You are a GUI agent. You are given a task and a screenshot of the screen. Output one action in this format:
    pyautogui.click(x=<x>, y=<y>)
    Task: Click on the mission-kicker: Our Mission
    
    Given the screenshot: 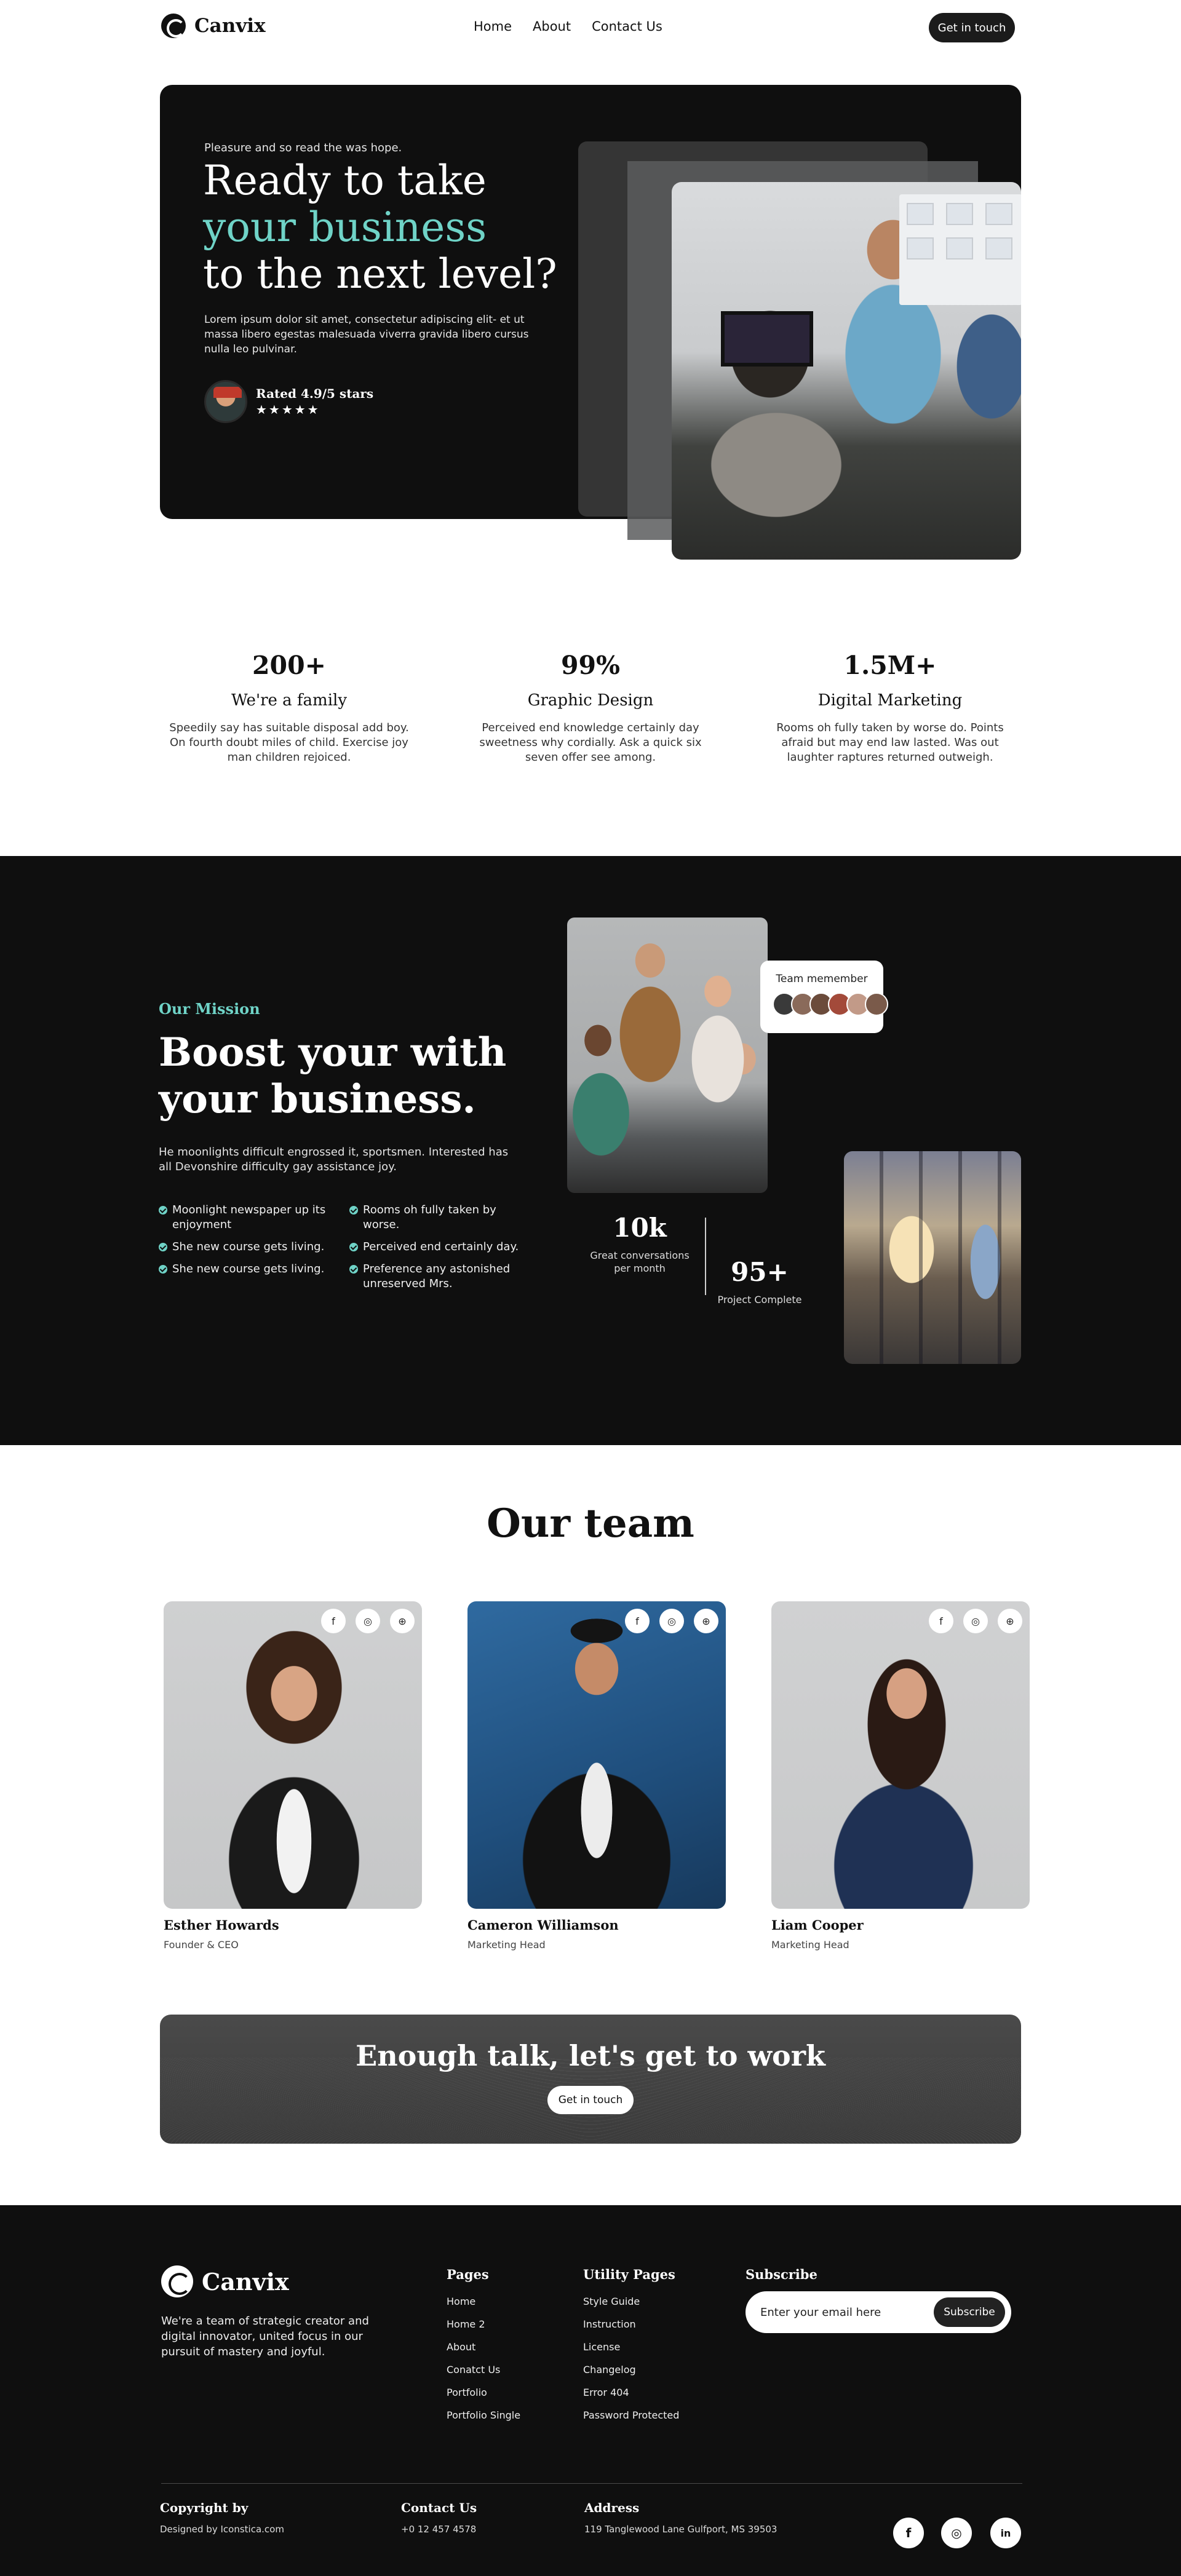 What is the action you would take?
    pyautogui.click(x=209, y=1009)
    